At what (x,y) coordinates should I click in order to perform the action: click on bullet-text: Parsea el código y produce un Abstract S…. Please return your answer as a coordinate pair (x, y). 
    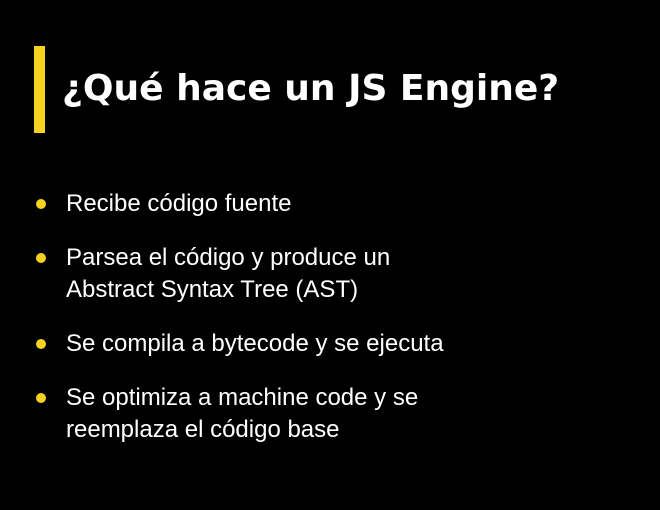
    Looking at the image, I should click on (228, 273).